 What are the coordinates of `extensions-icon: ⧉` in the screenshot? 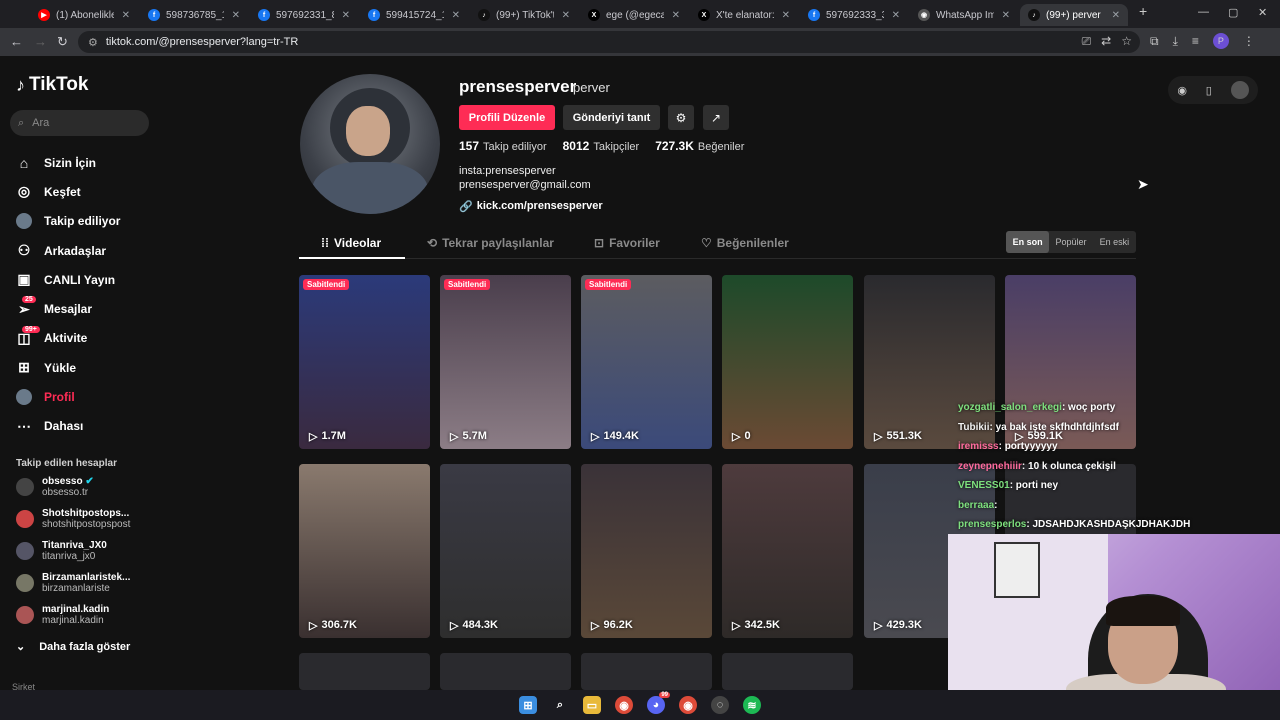 It's located at (1154, 41).